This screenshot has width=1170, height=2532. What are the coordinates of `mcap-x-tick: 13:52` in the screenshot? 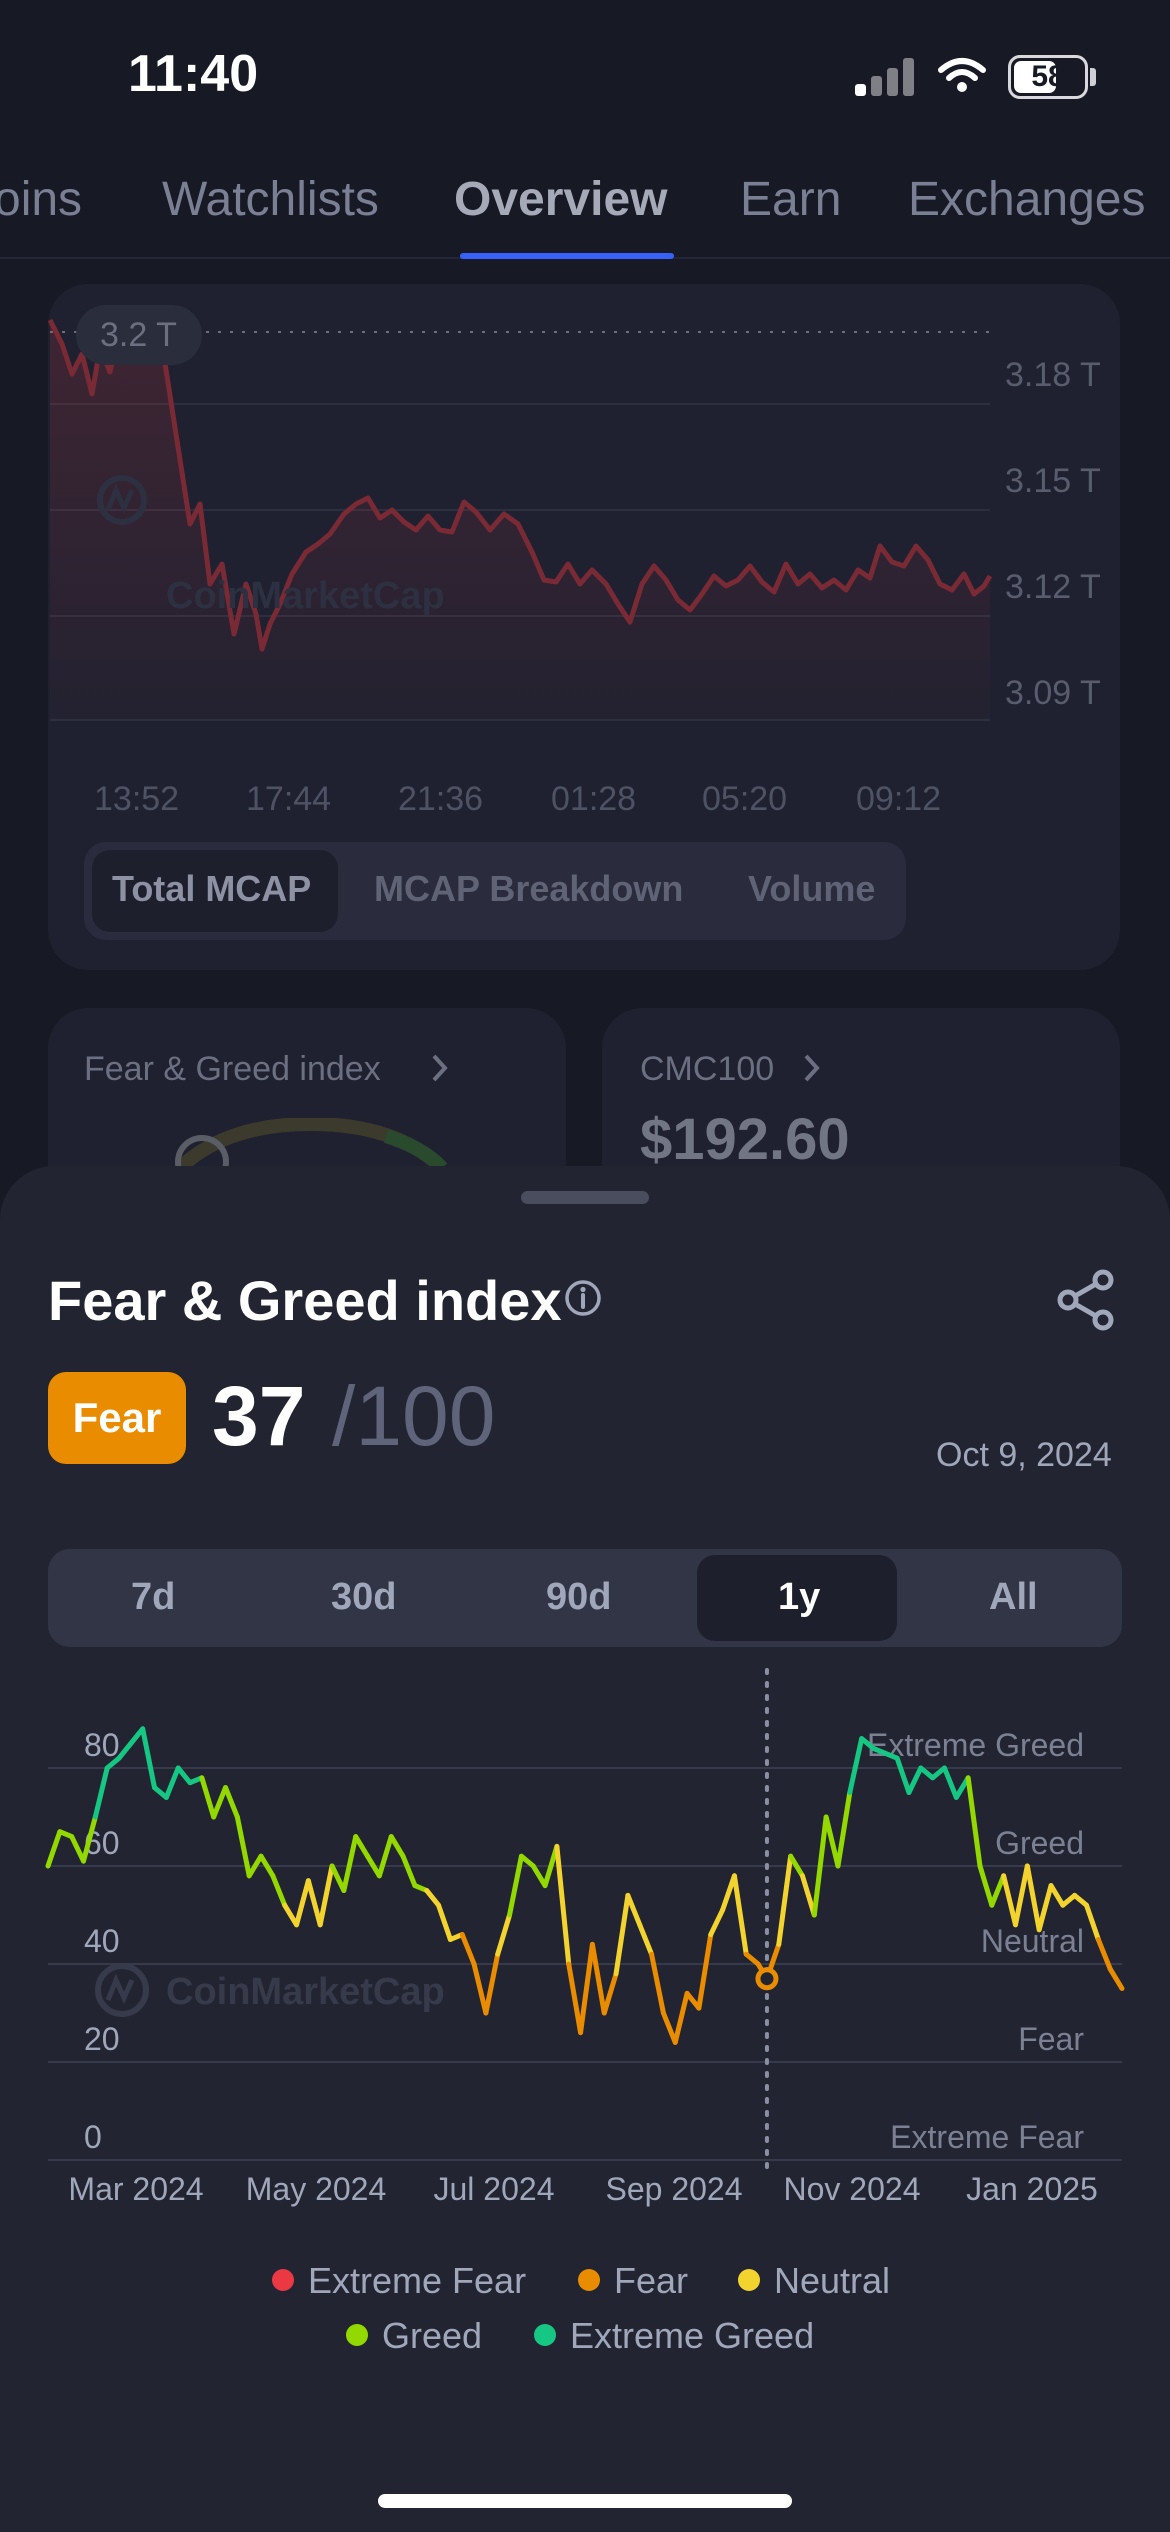 It's located at (137, 799).